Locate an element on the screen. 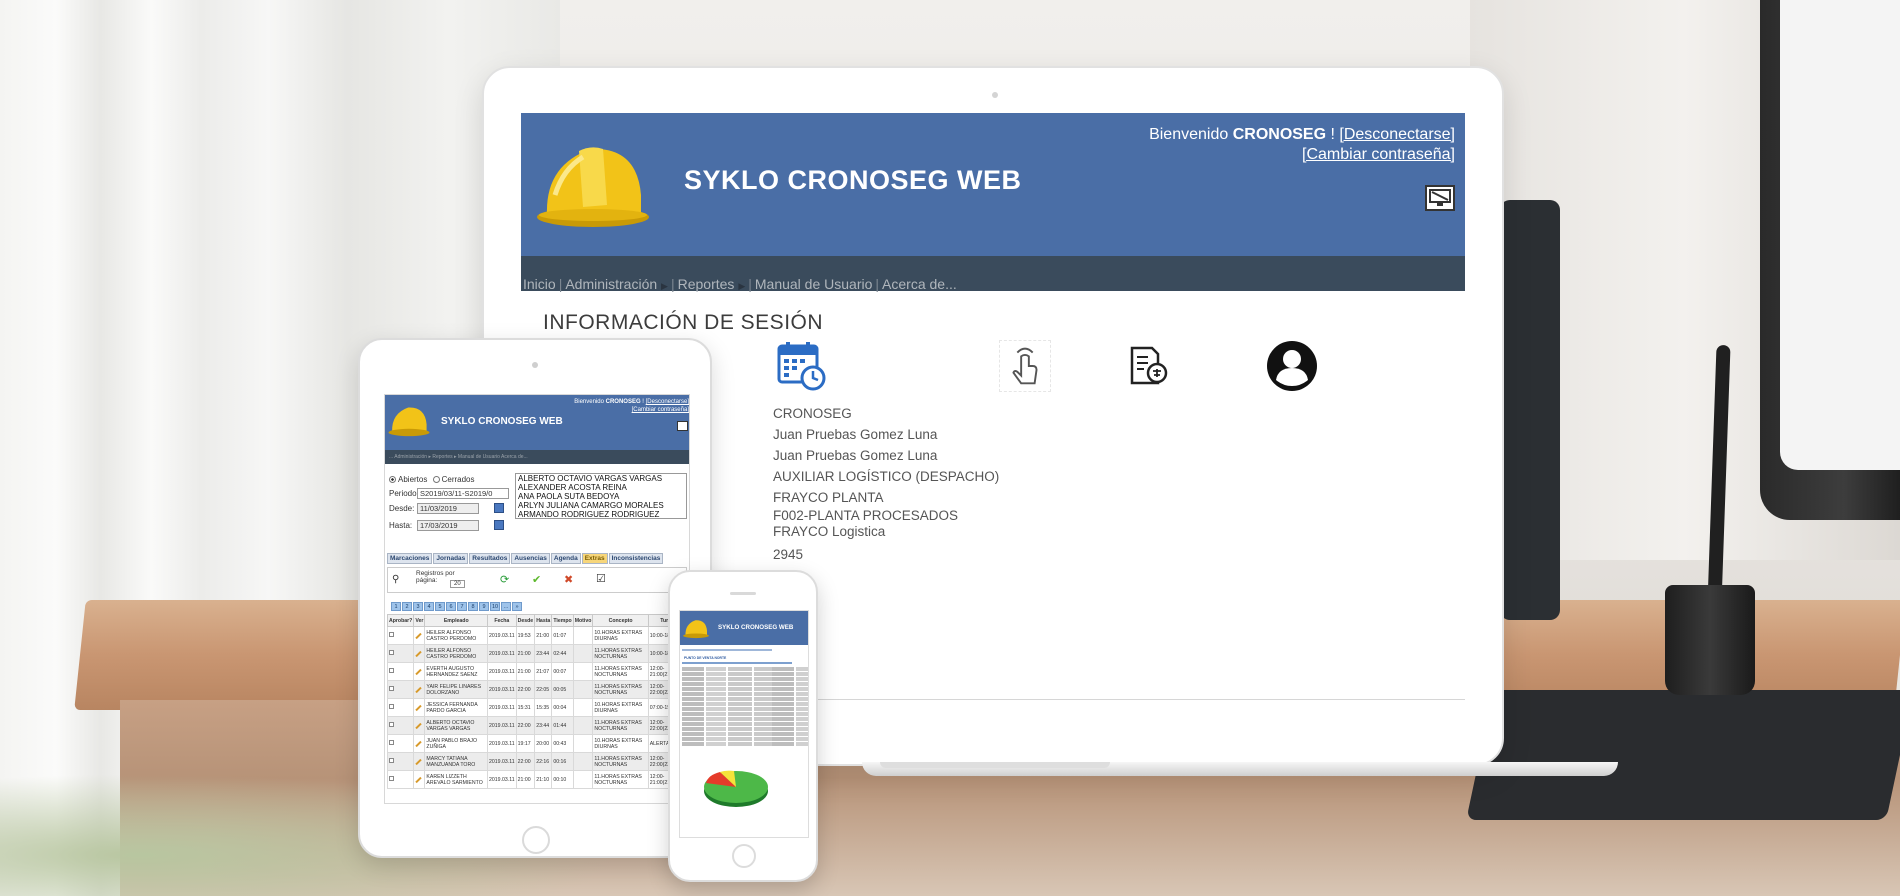 The height and width of the screenshot is (896, 1900). check-all-icon: ☑ is located at coordinates (601, 578).